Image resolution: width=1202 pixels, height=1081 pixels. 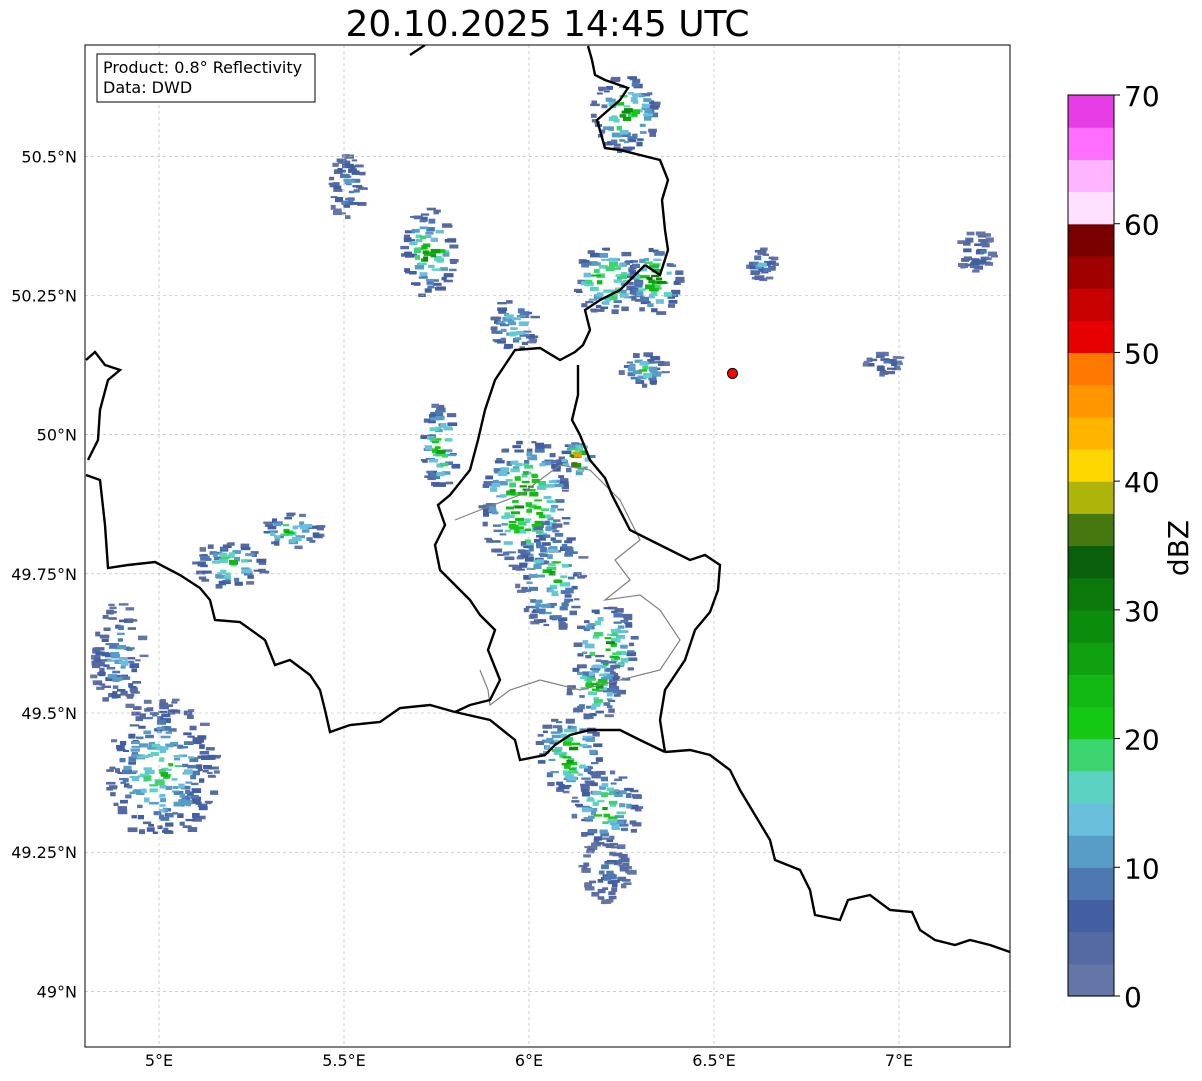 I want to click on info-box: Product: 0.8° Reflectivity Data: DWD, so click(x=206, y=78).